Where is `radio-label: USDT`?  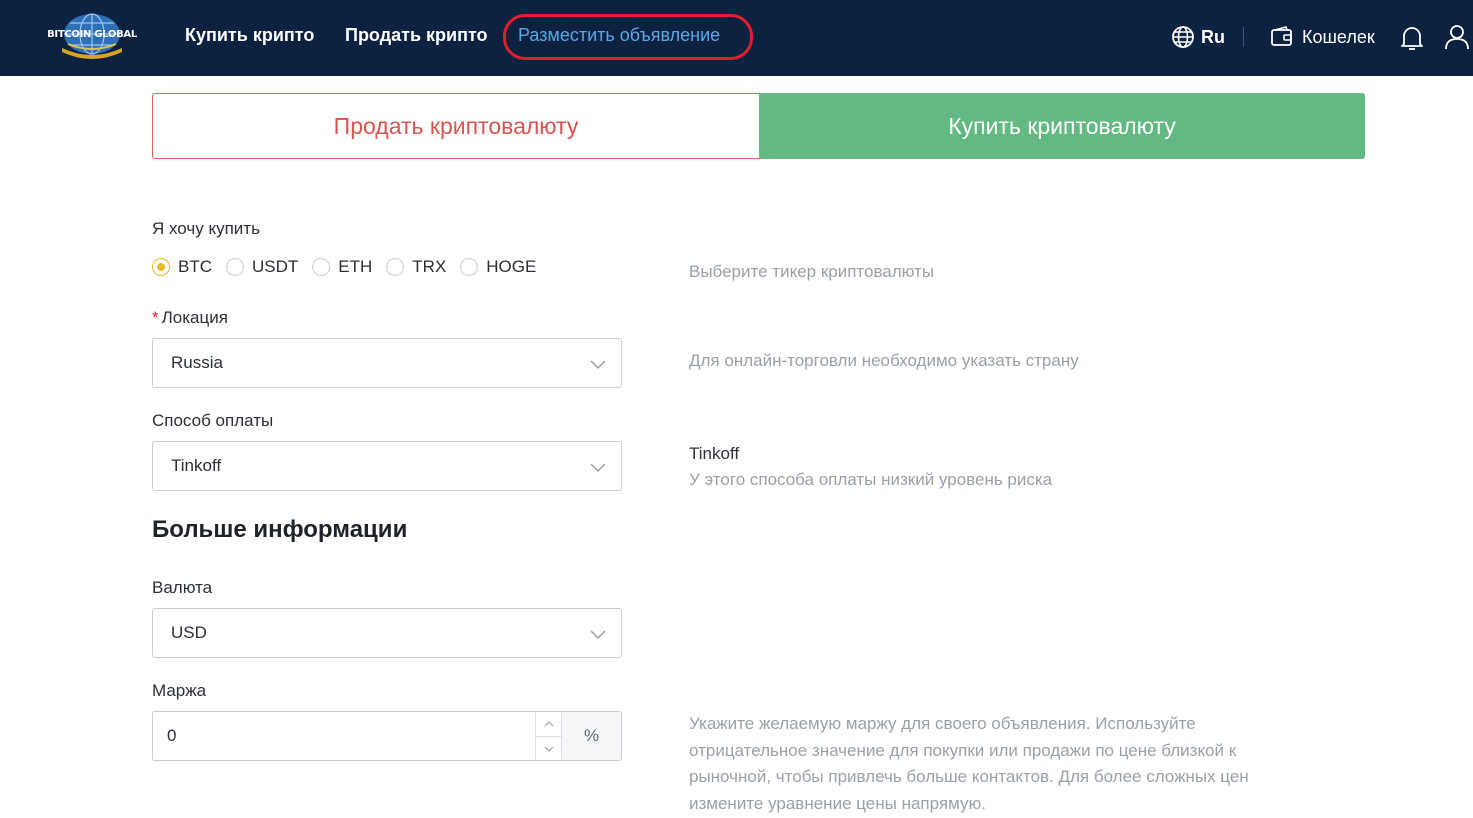
radio-label: USDT is located at coordinates (275, 266).